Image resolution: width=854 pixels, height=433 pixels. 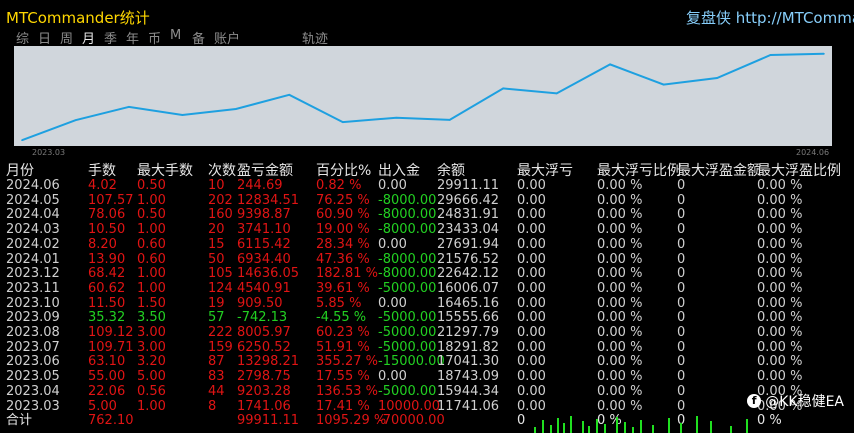 What do you see at coordinates (220, 215) in the screenshot?
I see `cell-count: 160` at bounding box center [220, 215].